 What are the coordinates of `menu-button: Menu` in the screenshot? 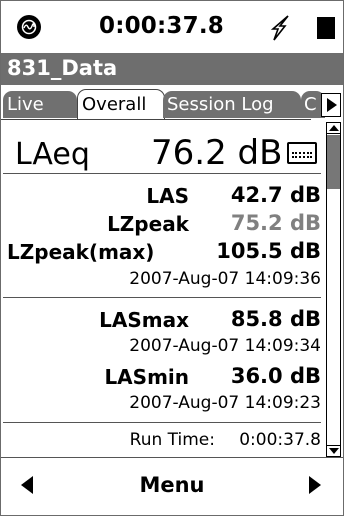 It's located at (172, 485).